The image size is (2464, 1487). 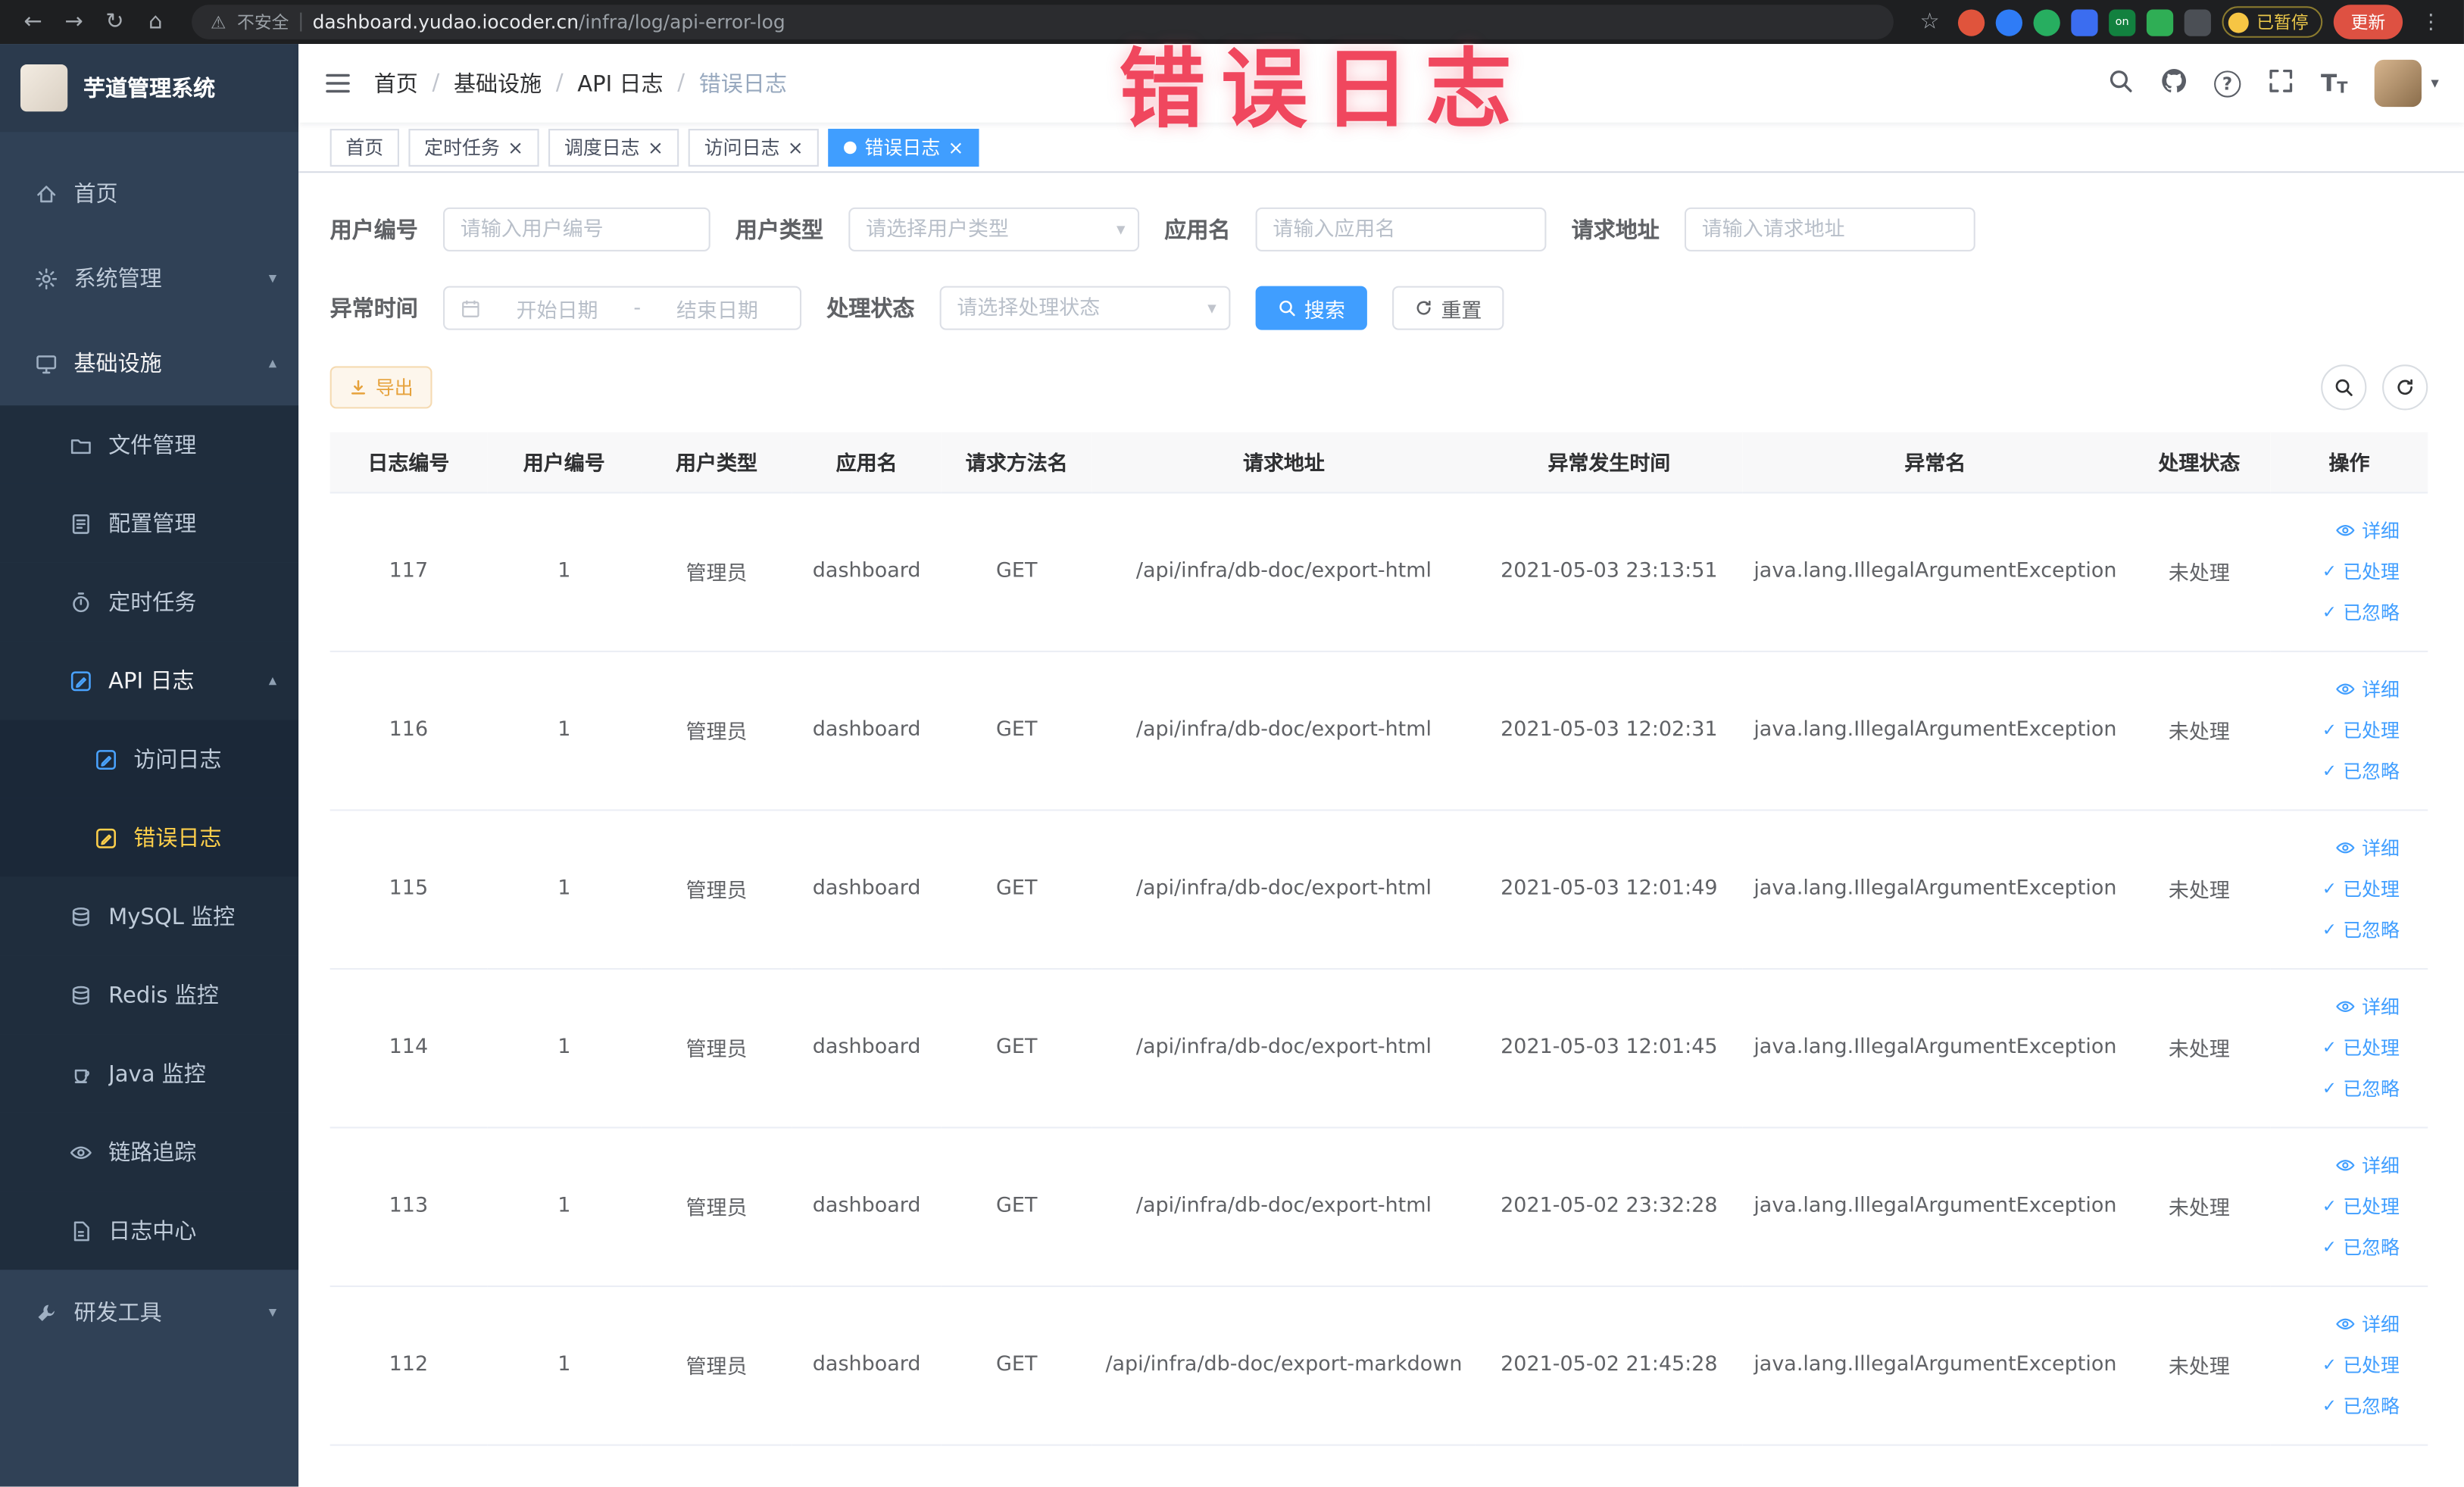 What do you see at coordinates (2431, 22) in the screenshot?
I see `browser-menu-icon: ⋮` at bounding box center [2431, 22].